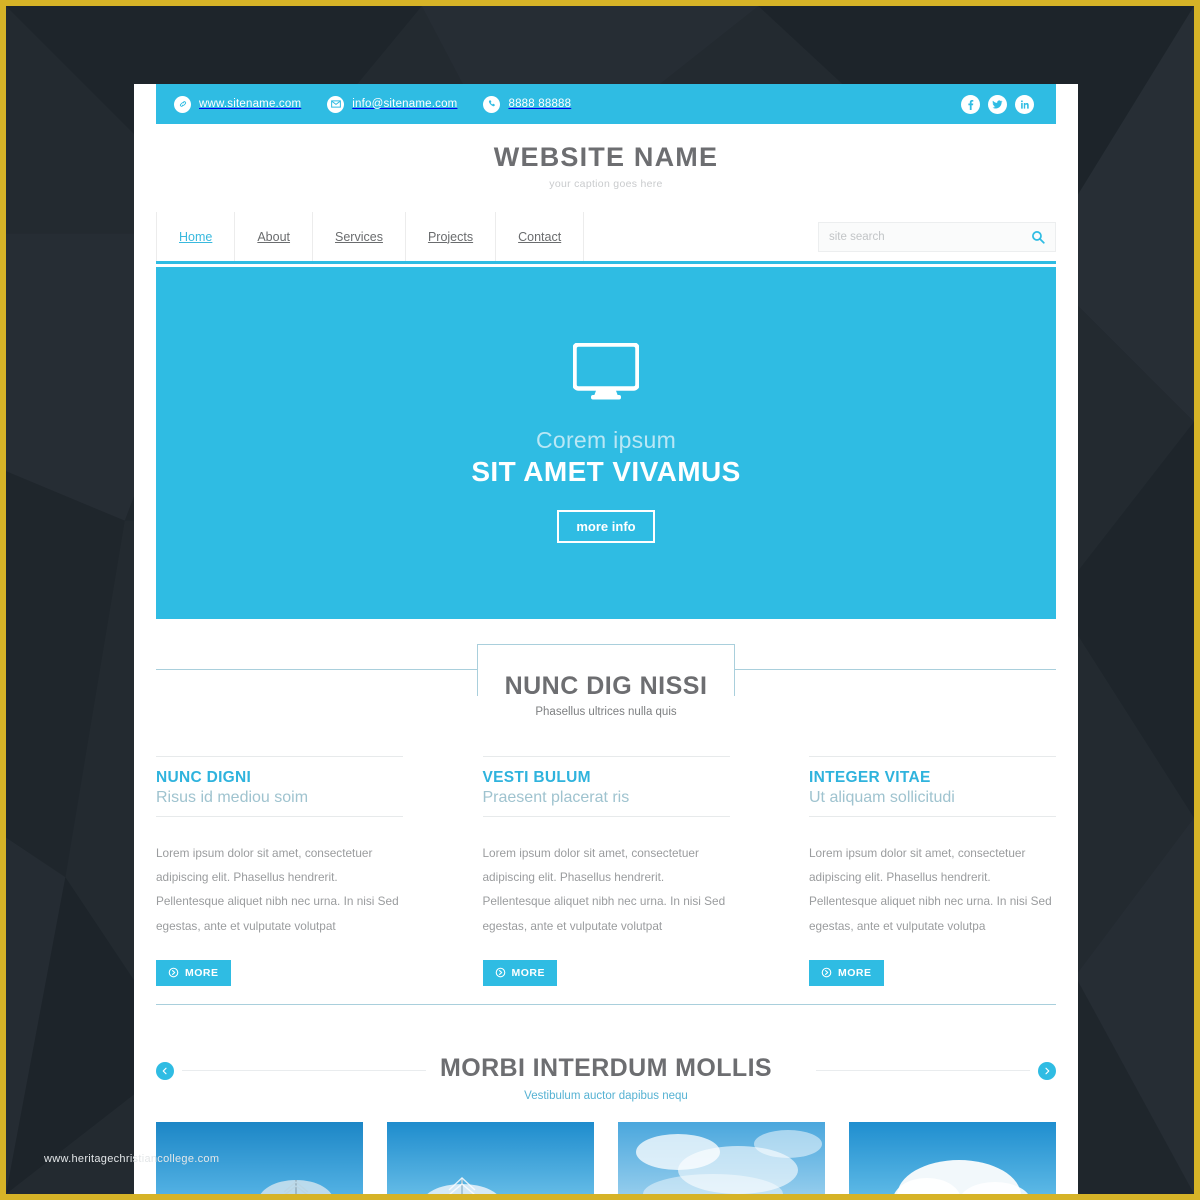  What do you see at coordinates (606, 1004) in the screenshot?
I see `section-divider` at bounding box center [606, 1004].